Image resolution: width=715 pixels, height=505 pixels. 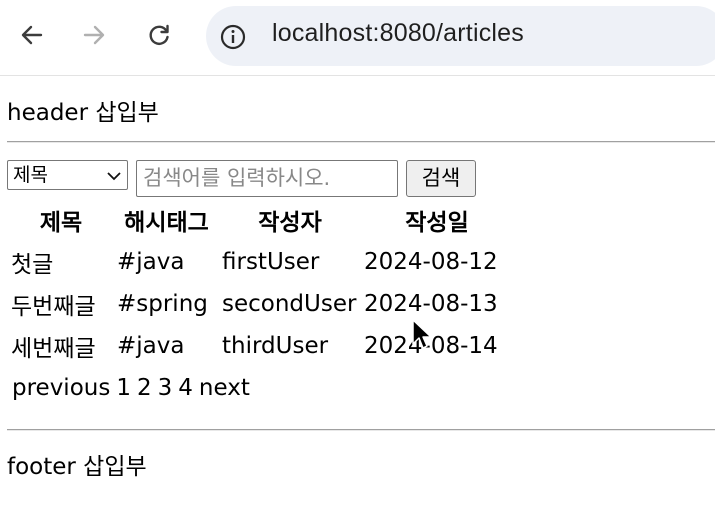 I want to click on search-button: 검색, so click(x=441, y=178).